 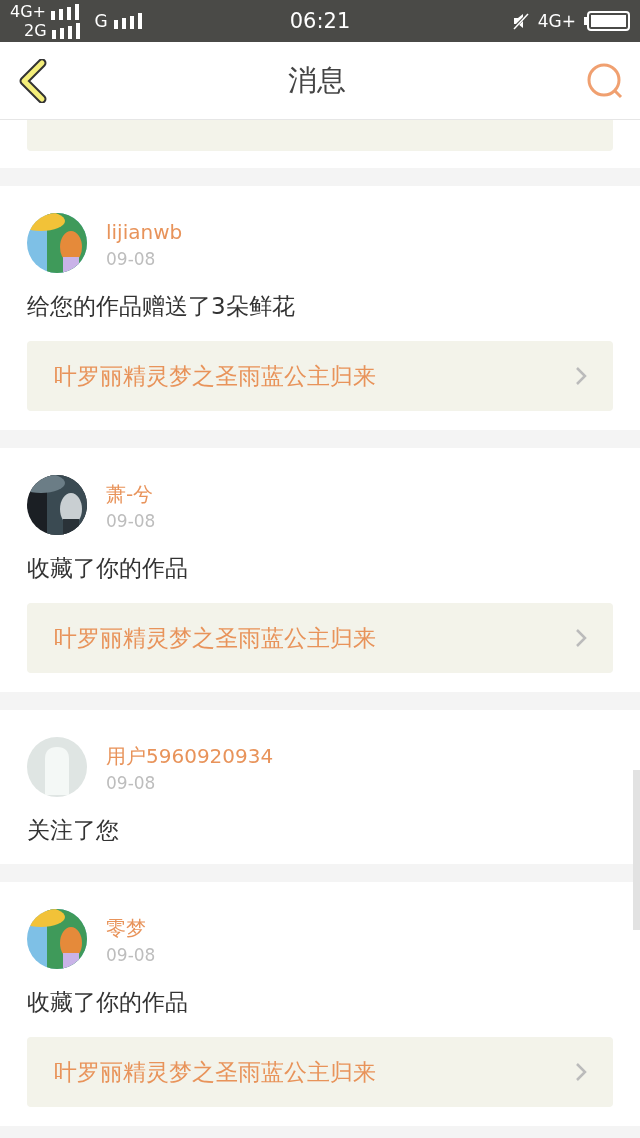 I want to click on clock: 06:21, so click(x=320, y=21).